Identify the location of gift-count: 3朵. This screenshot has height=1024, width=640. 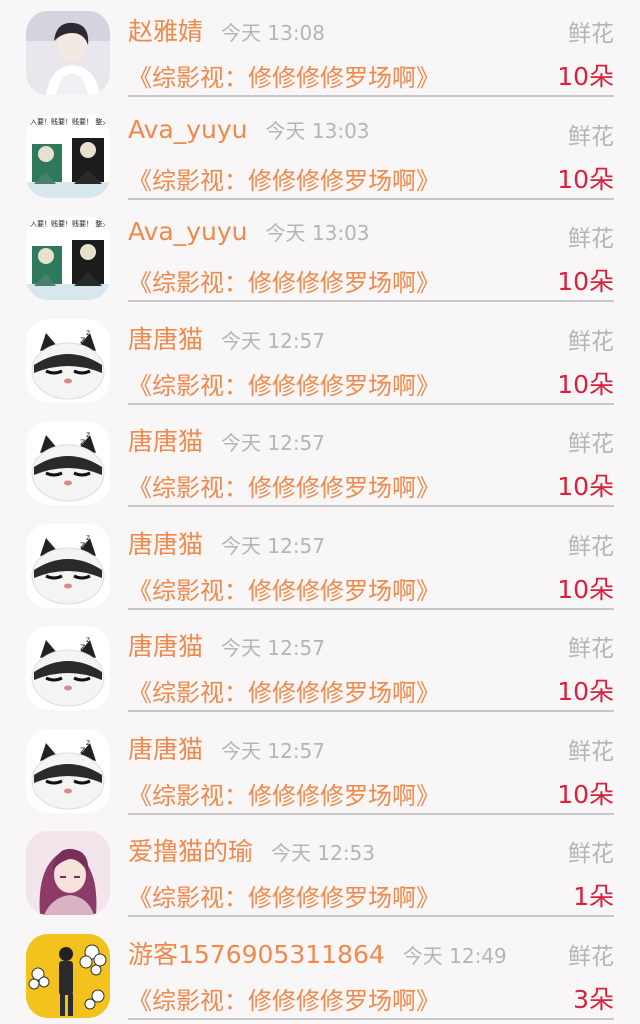
(593, 999).